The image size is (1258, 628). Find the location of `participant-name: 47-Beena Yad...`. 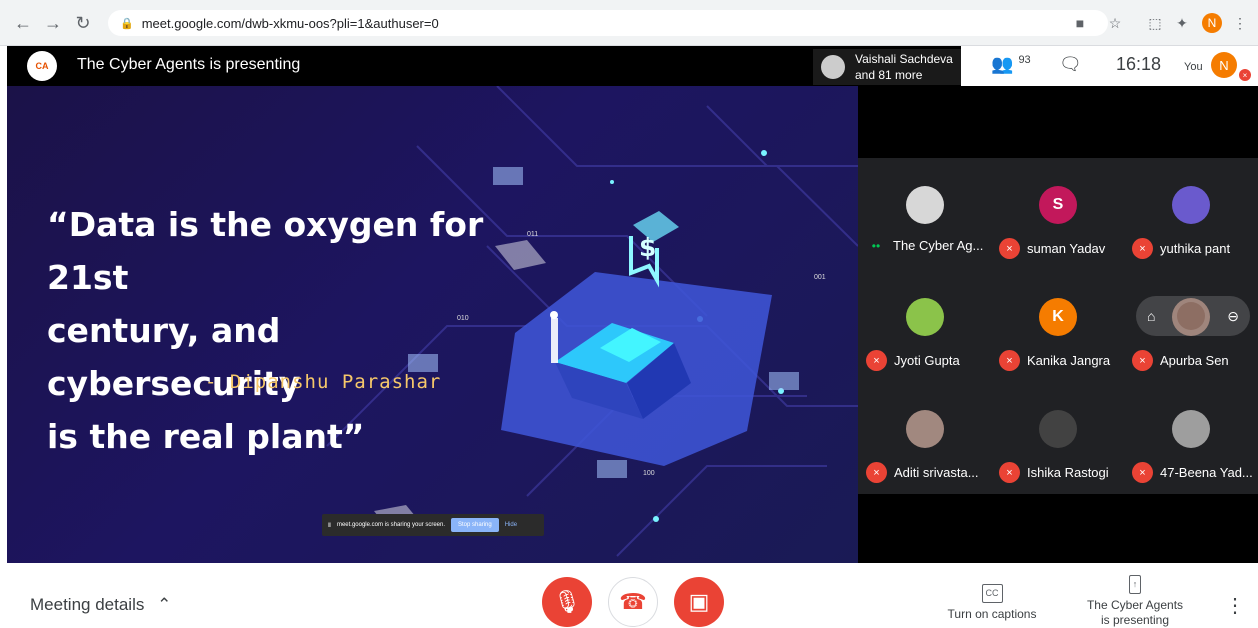

participant-name: 47-Beena Yad... is located at coordinates (1206, 472).